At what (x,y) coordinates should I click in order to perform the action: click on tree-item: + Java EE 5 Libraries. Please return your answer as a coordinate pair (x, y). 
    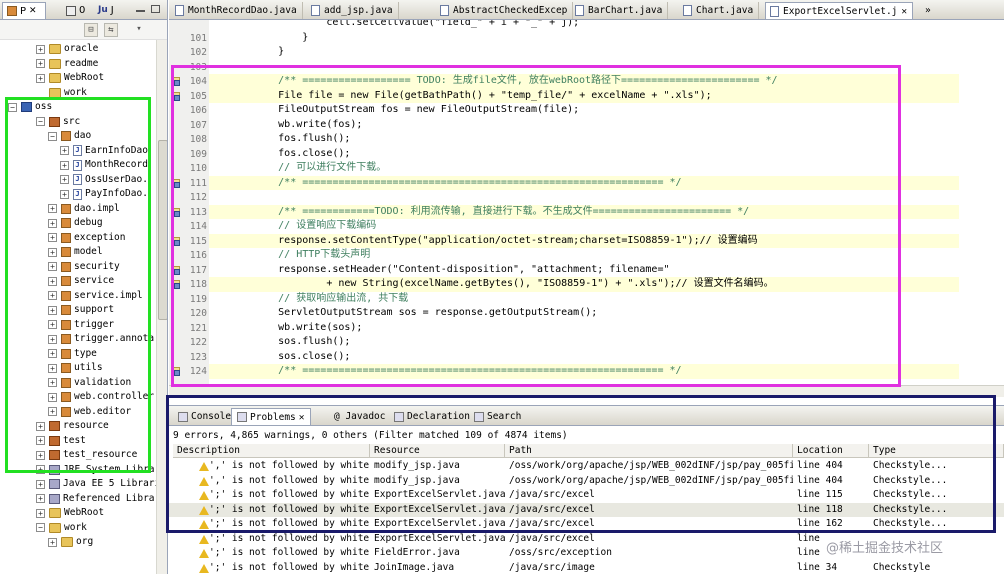
    Looking at the image, I should click on (96, 484).